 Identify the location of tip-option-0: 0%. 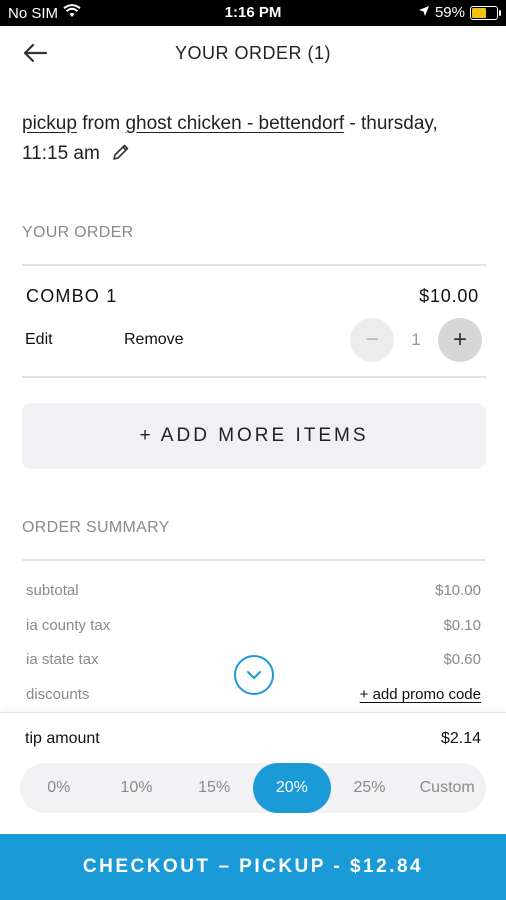
(59, 788).